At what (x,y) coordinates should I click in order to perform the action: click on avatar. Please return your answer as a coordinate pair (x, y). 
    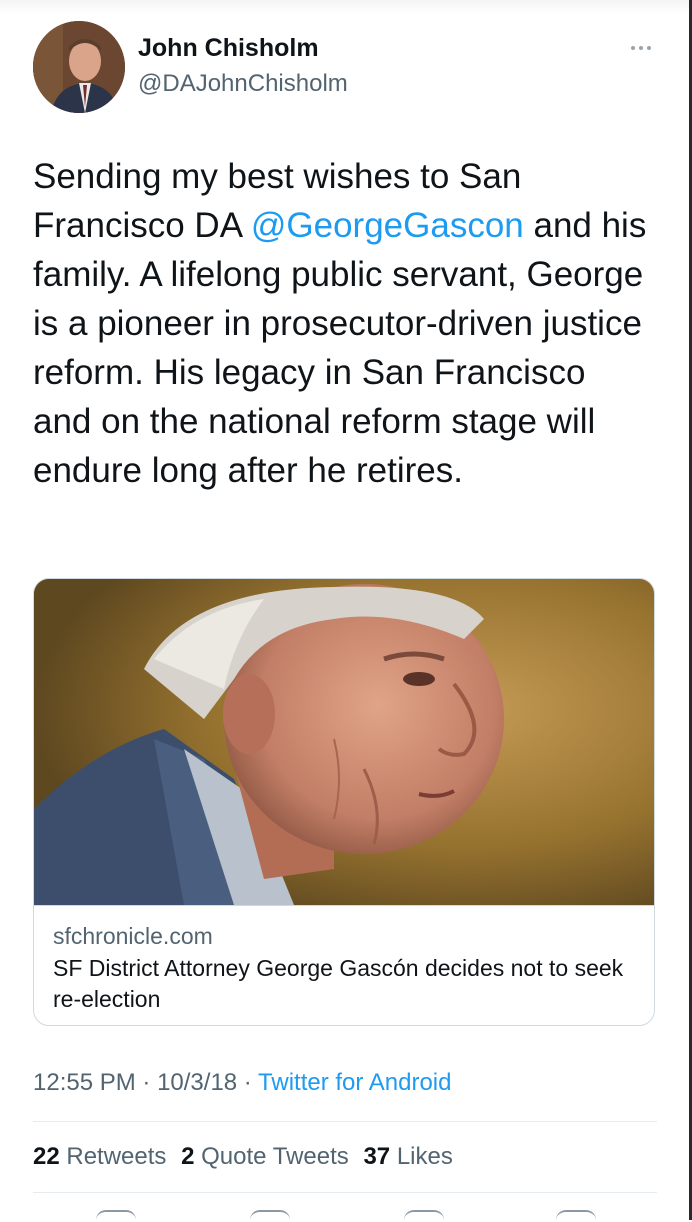
    Looking at the image, I should click on (79, 67).